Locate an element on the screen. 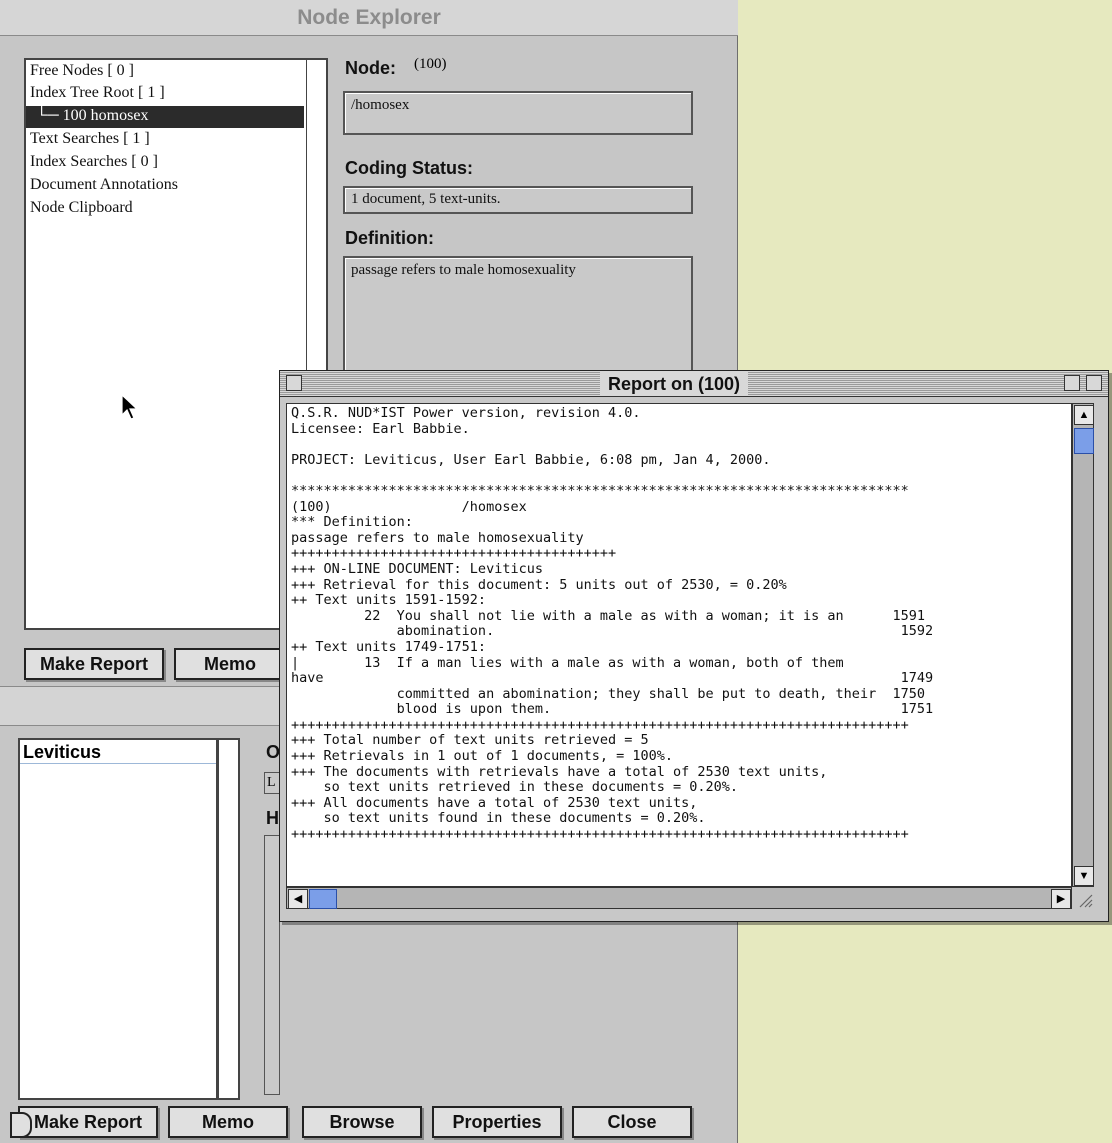 The height and width of the screenshot is (1143, 1112). tree-item-text-searches: Text Searches [ 1 ] is located at coordinates (90, 139).